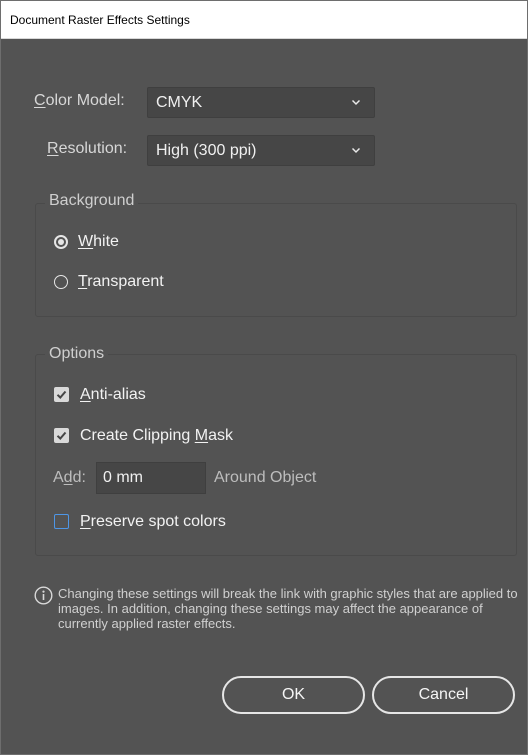  What do you see at coordinates (153, 522) in the screenshot?
I see `preserve-spot-label: Preserve spot colors` at bounding box center [153, 522].